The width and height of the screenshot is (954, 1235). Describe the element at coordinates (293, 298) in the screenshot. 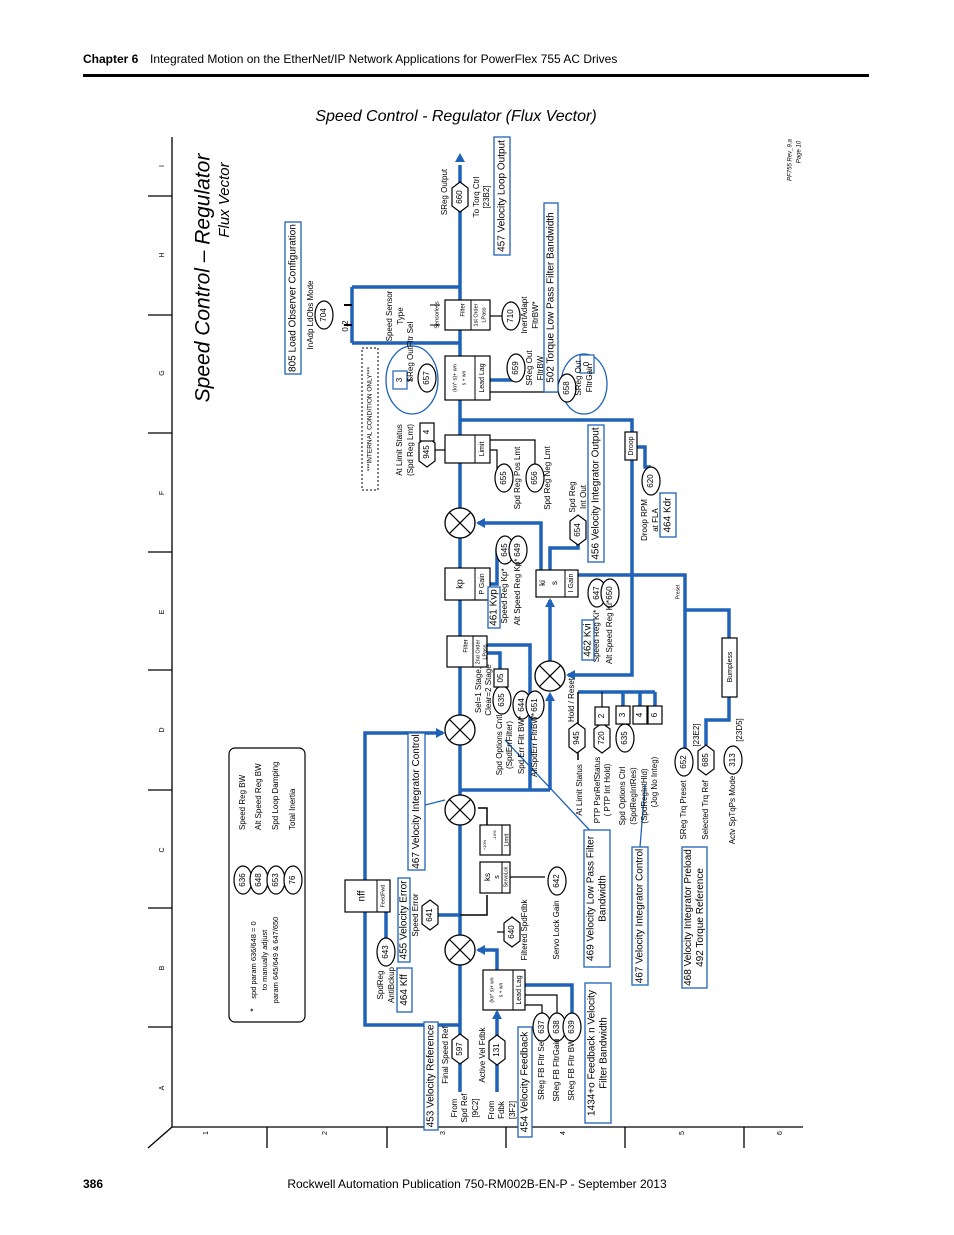

I see `callout-text: 805 Load Observer Configuration` at that location.